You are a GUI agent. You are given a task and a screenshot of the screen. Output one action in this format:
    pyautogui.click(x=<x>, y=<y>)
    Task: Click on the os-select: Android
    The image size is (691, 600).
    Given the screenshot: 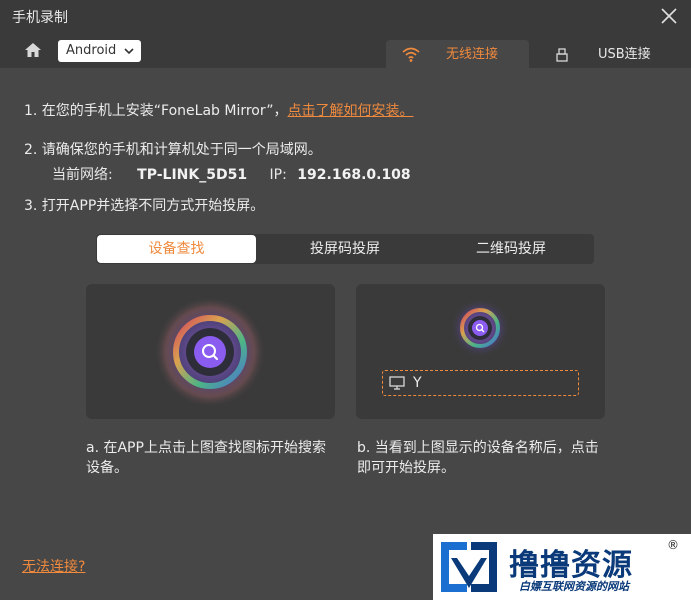 What is the action you would take?
    pyautogui.click(x=99, y=51)
    